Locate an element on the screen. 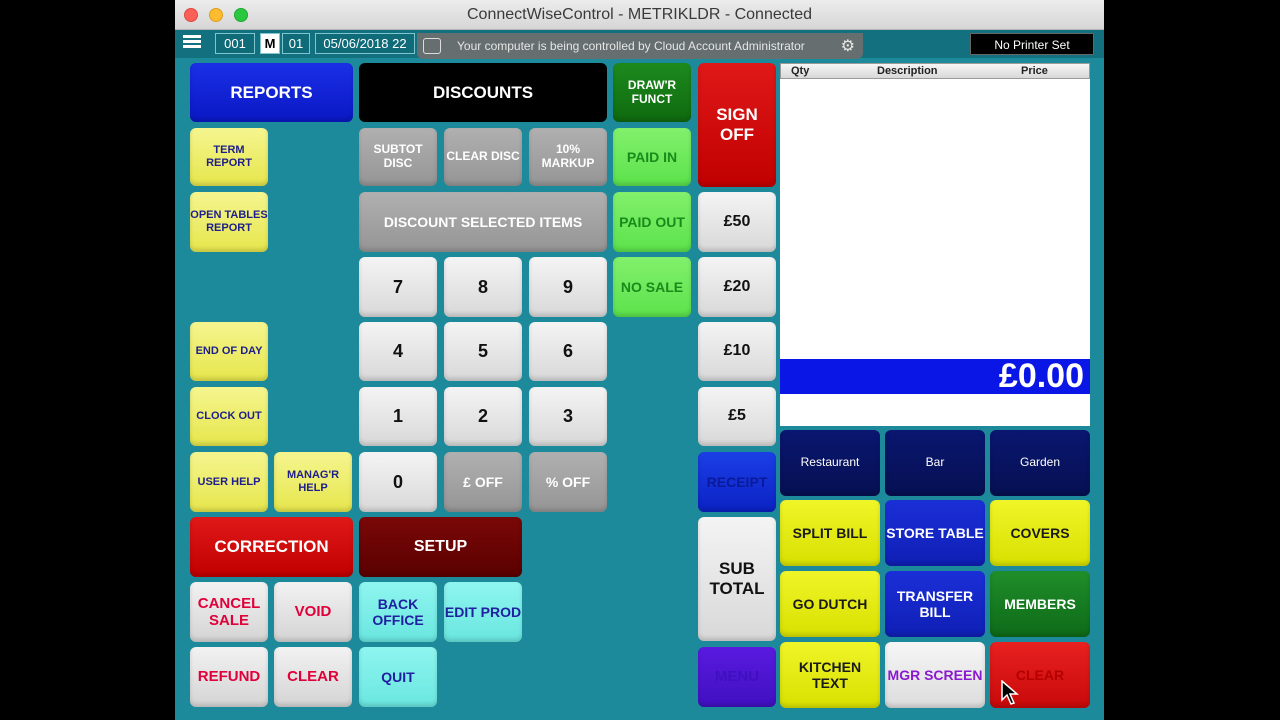 This screenshot has height=720, width=1280. edit-product-button: EDIT PROD is located at coordinates (483, 612).